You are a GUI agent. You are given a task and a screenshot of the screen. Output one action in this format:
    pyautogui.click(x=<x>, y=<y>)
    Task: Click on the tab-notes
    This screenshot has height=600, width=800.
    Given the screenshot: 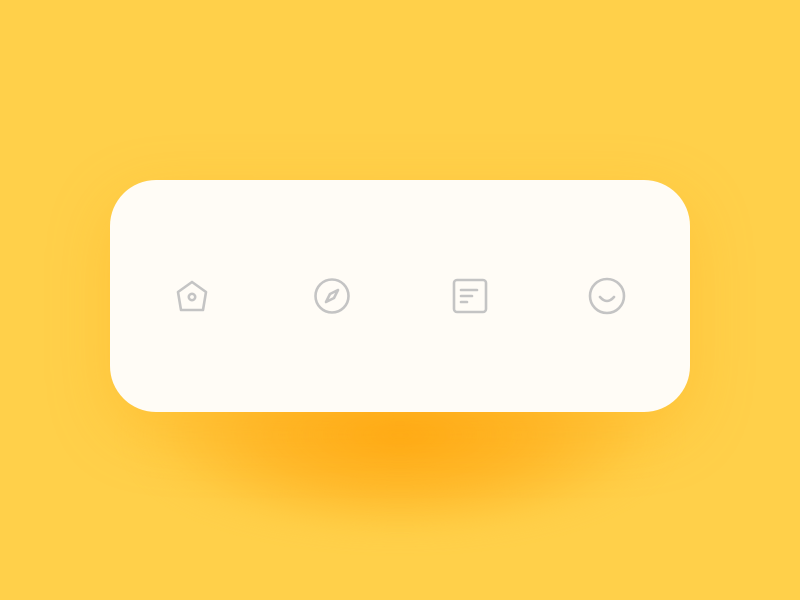 What is the action you would take?
    pyautogui.click(x=470, y=296)
    